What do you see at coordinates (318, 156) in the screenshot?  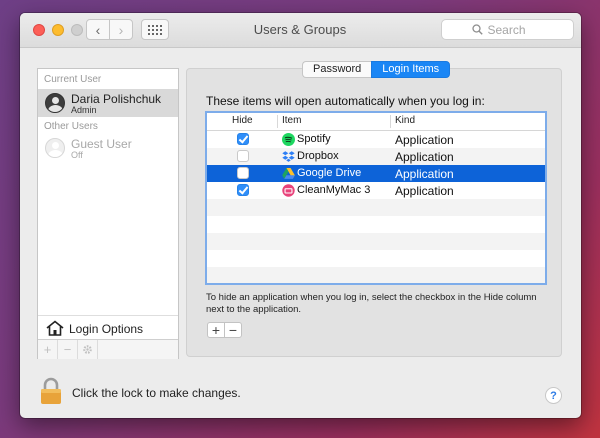 I see `item-name: Dropbox` at bounding box center [318, 156].